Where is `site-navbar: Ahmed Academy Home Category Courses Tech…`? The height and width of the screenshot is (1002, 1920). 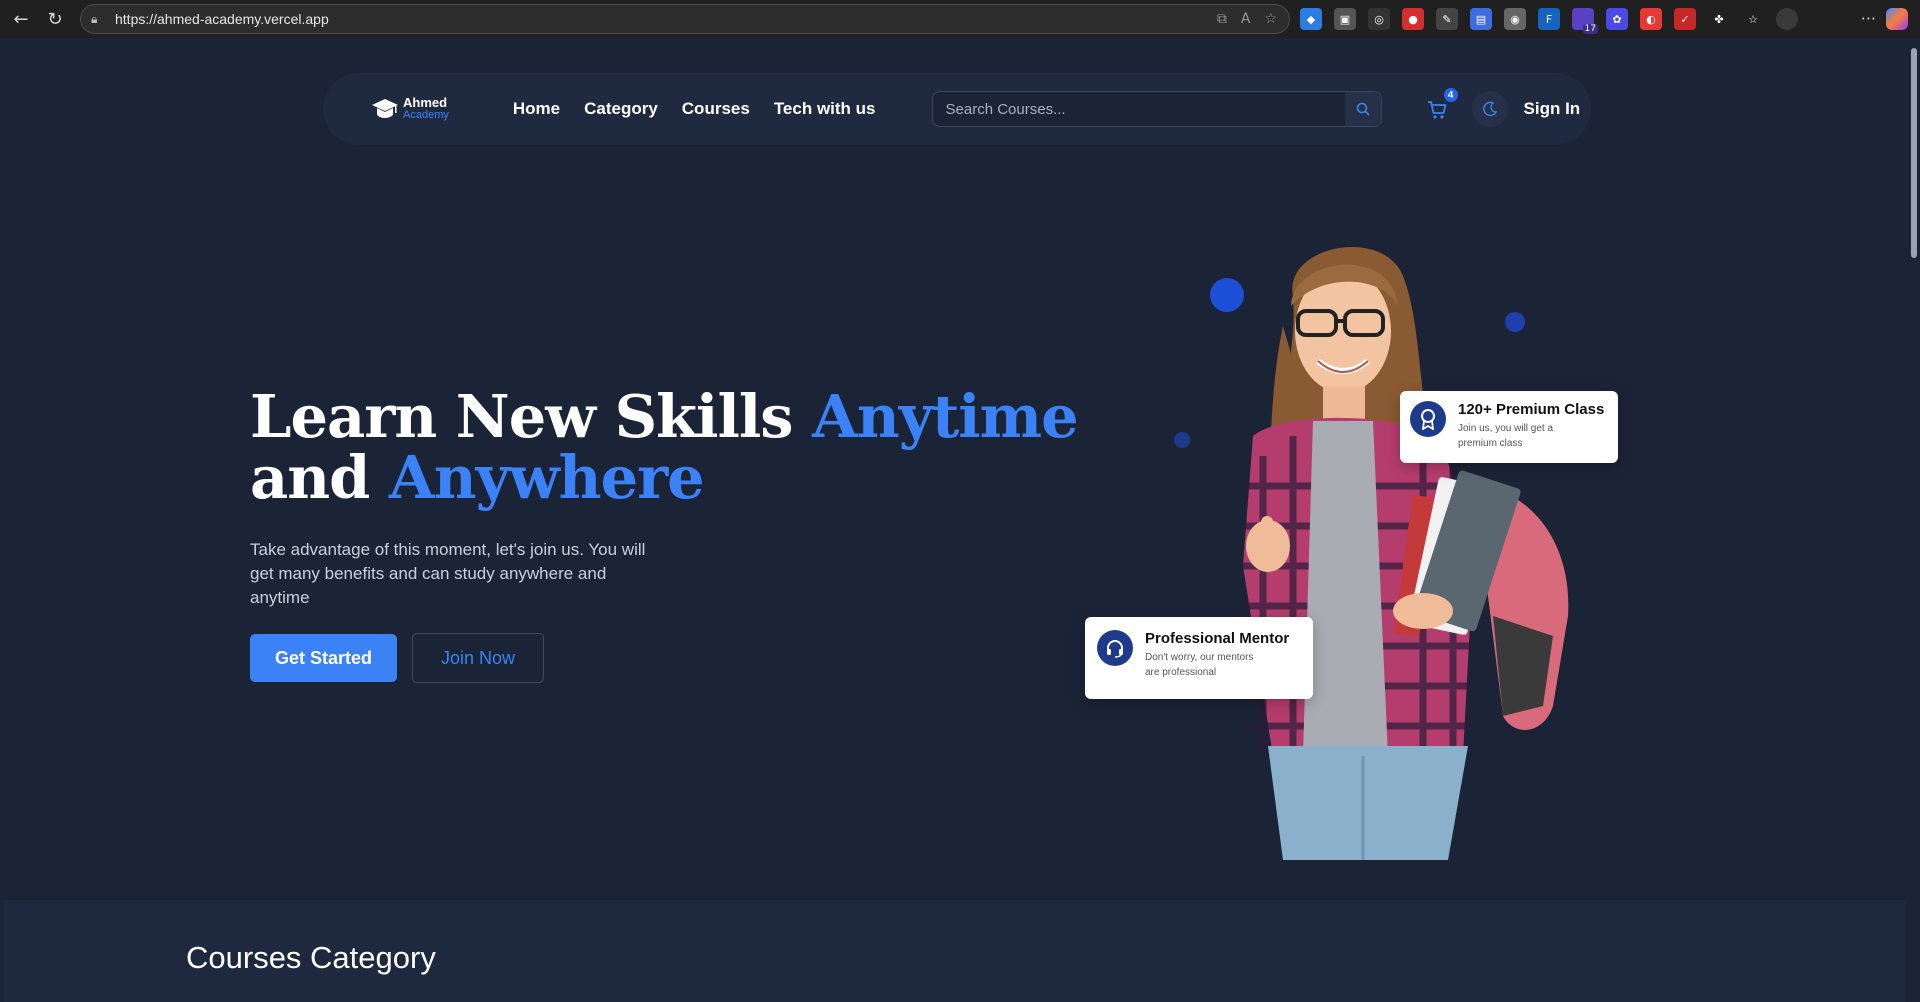 site-navbar: Ahmed Academy Home Category Courses Tech… is located at coordinates (957, 109).